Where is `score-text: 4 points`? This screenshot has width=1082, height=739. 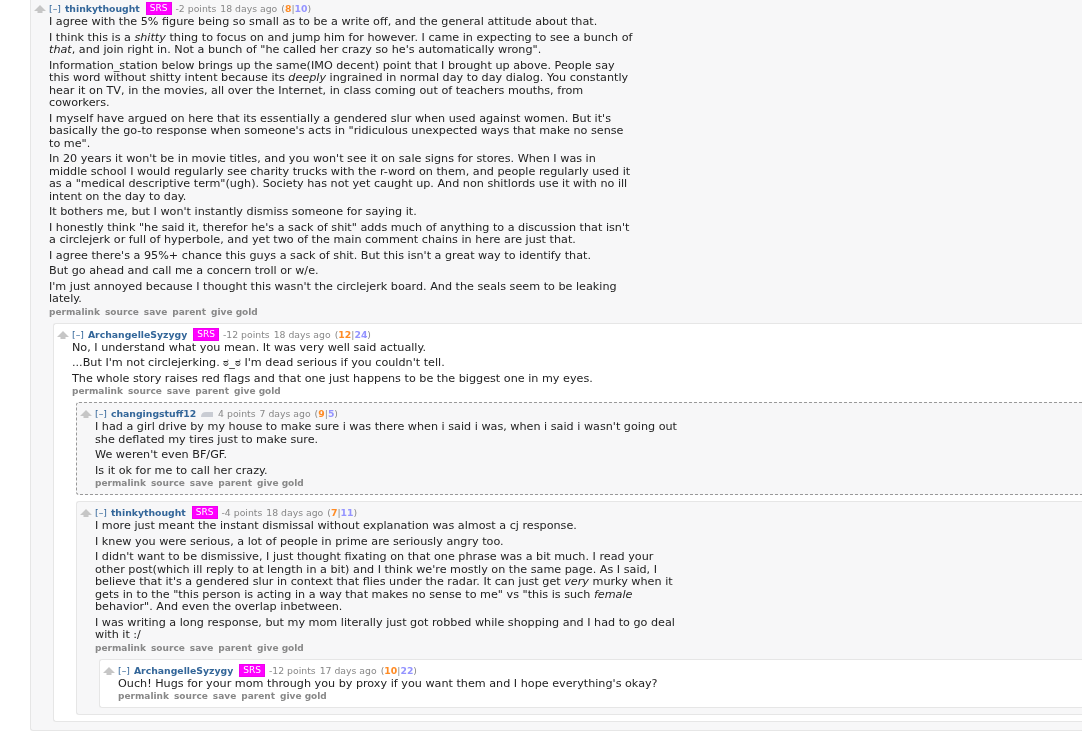 score-text: 4 points is located at coordinates (237, 413).